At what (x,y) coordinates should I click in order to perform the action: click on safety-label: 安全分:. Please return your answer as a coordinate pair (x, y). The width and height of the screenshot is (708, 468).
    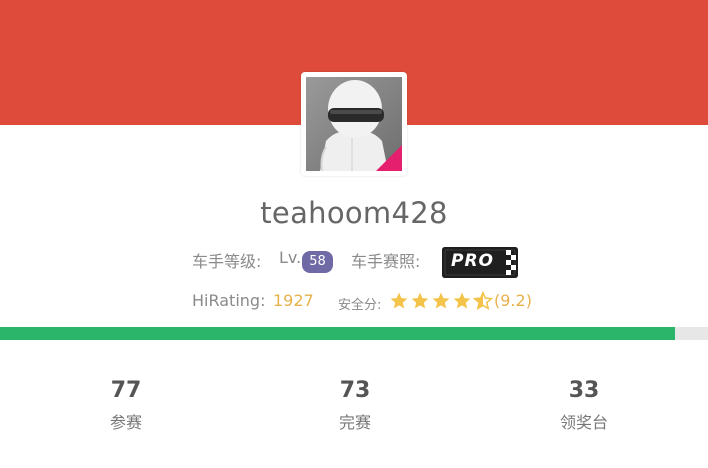
    Looking at the image, I should click on (360, 305).